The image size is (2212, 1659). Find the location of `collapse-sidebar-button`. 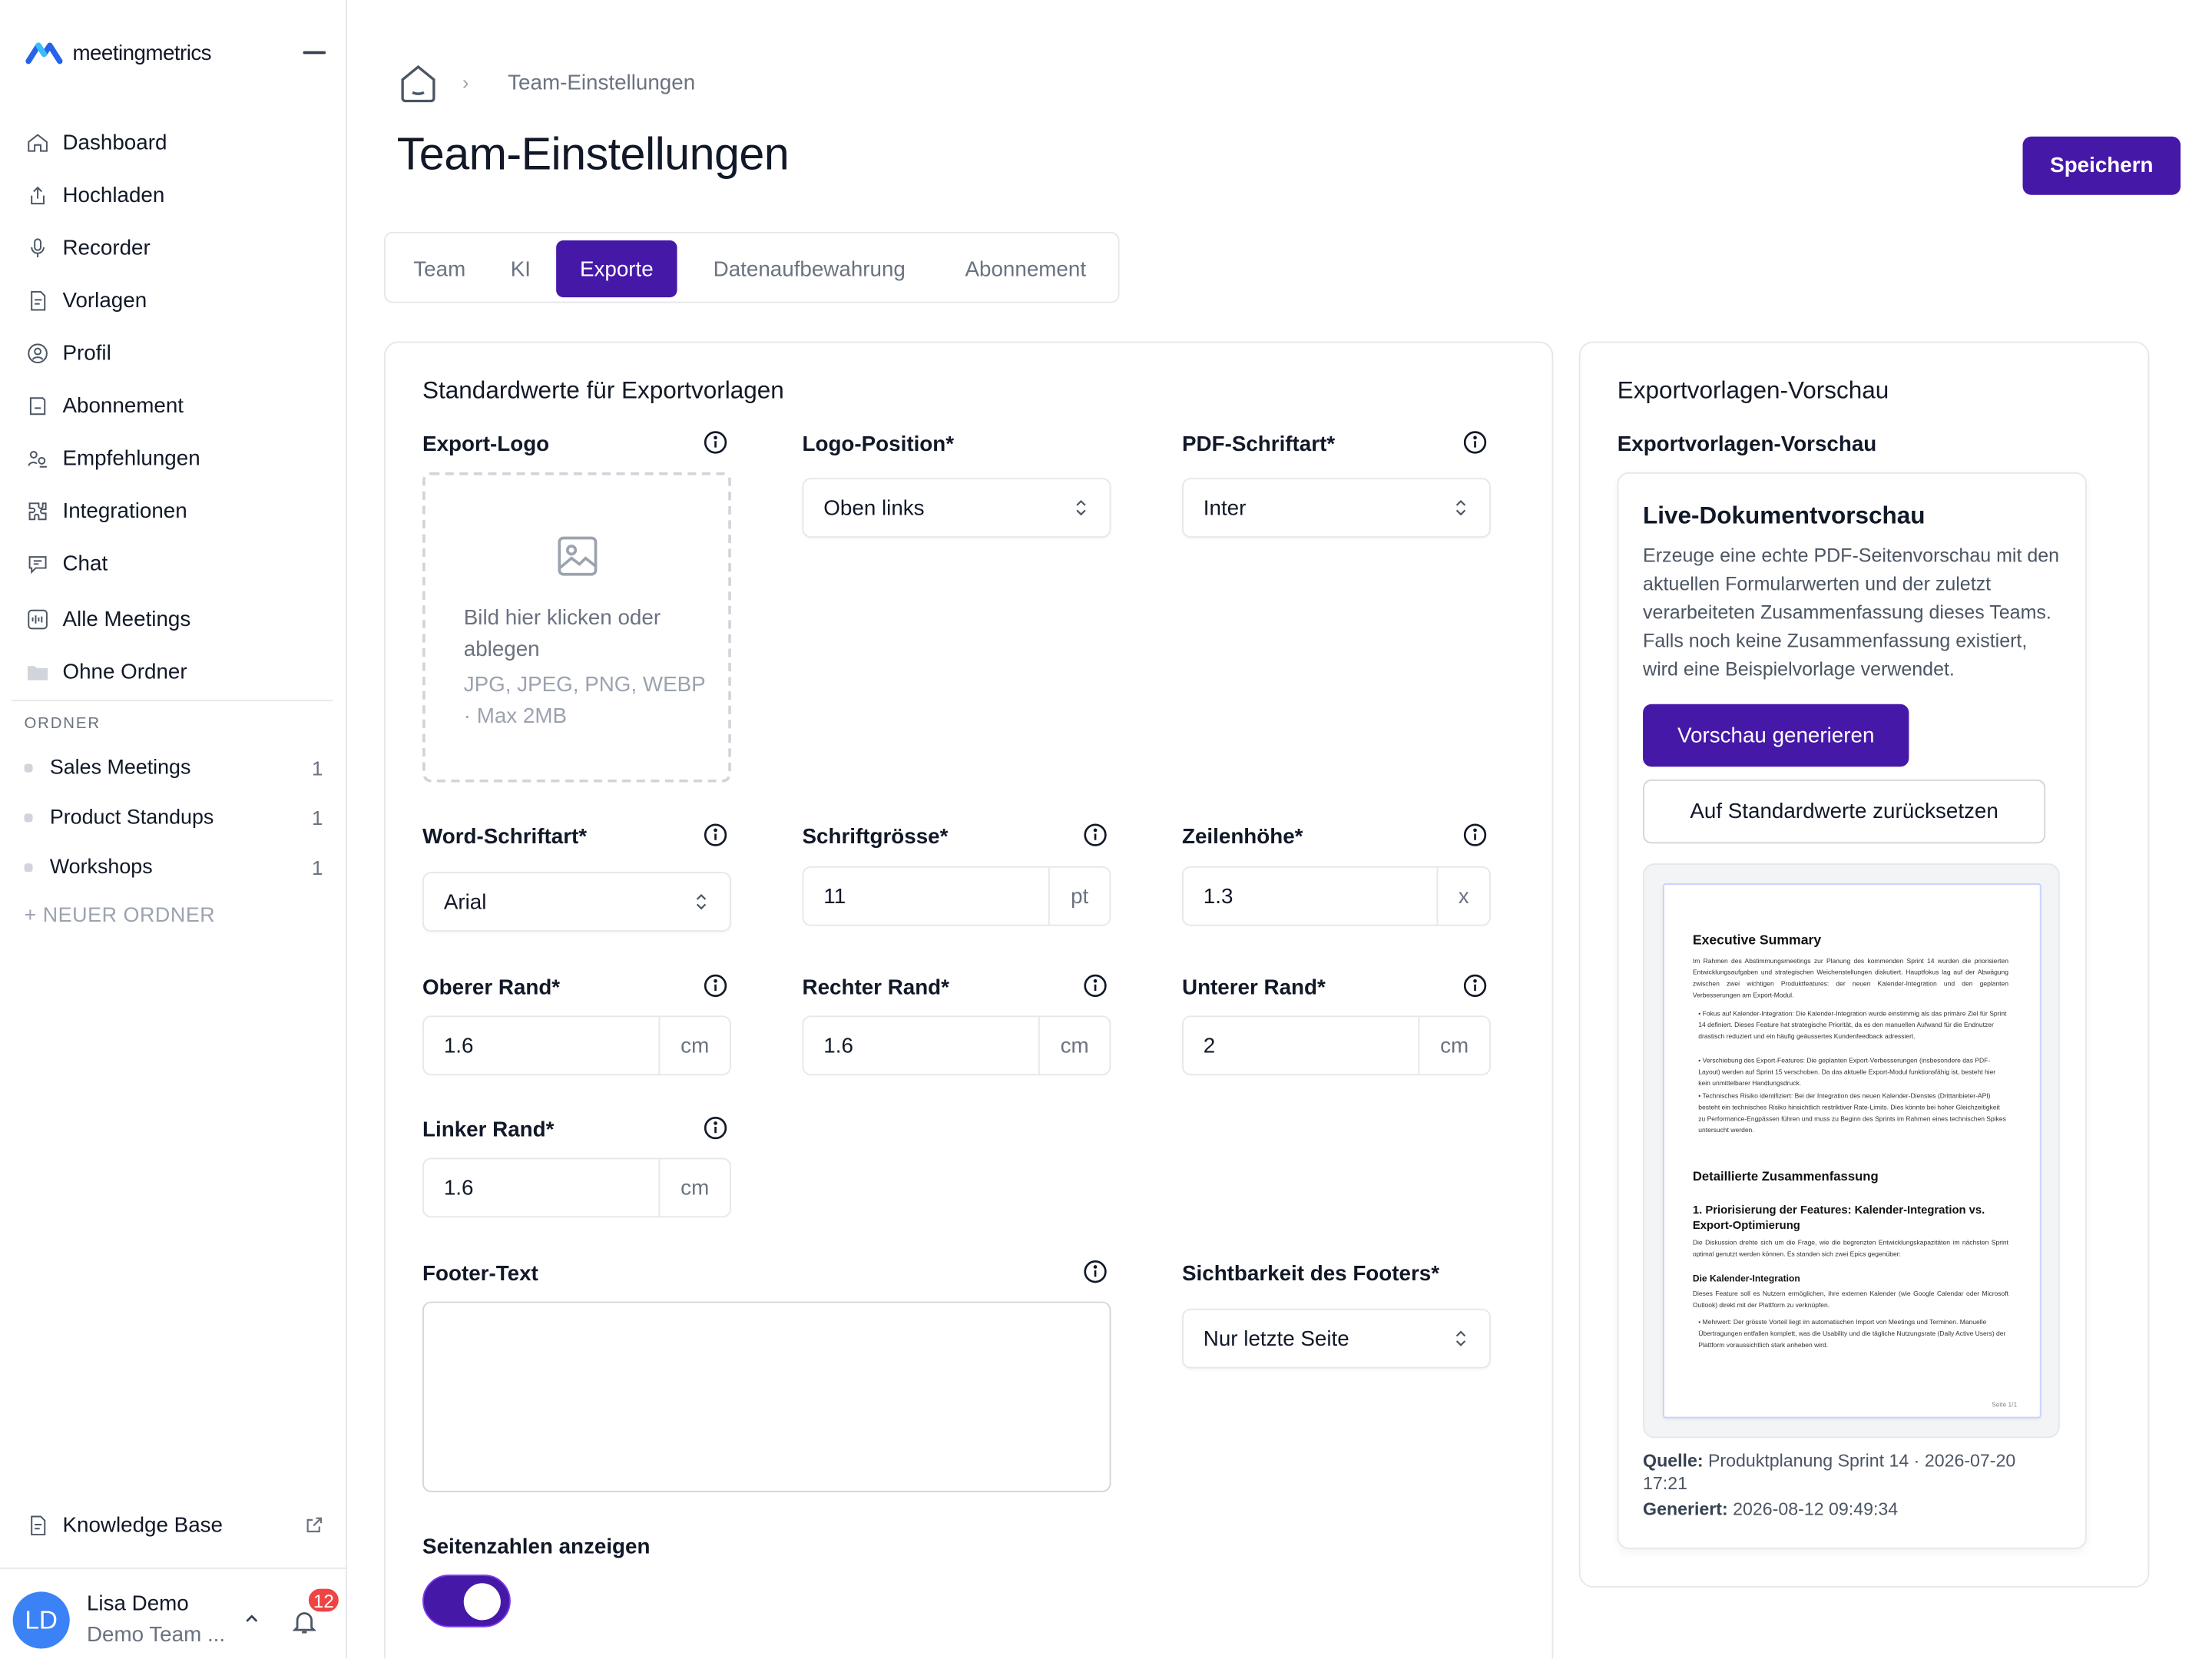

collapse-sidebar-button is located at coordinates (314, 53).